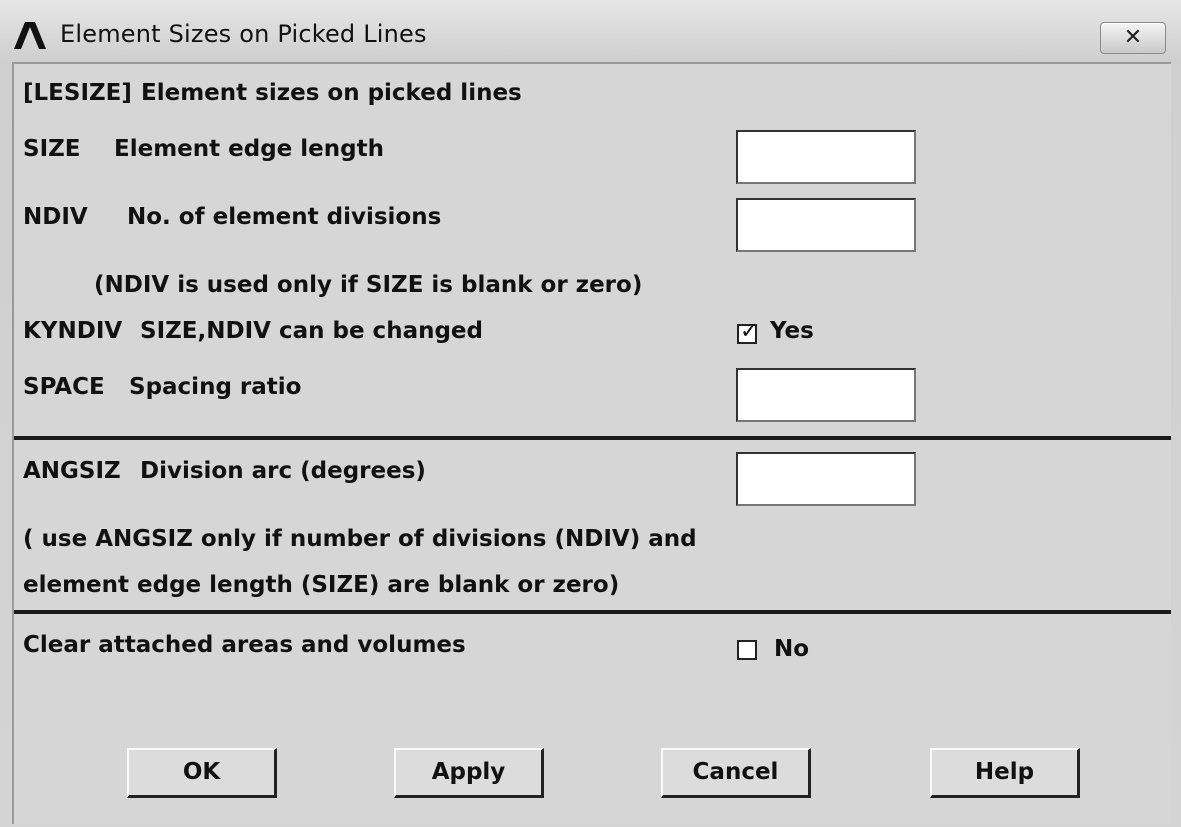  I want to click on angsiz-input, so click(826, 479).